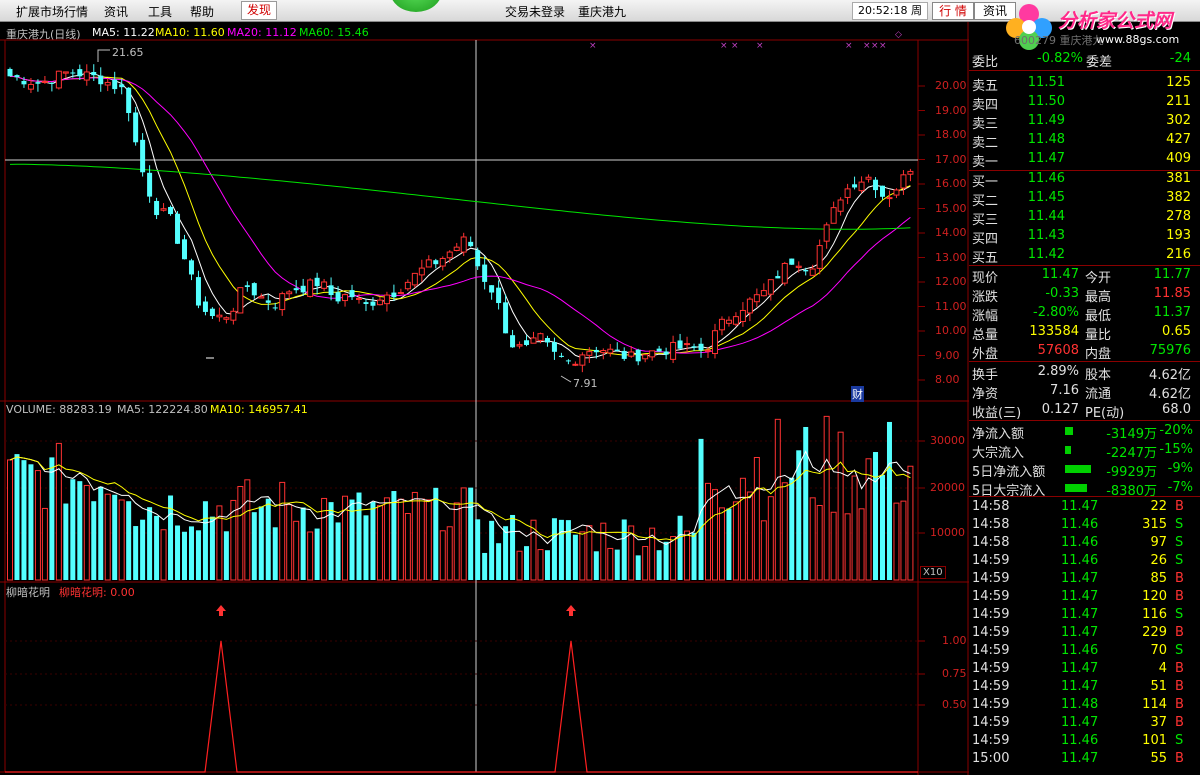  What do you see at coordinates (1172, 293) in the screenshot?
I see `stat-value: 11.85` at bounding box center [1172, 293].